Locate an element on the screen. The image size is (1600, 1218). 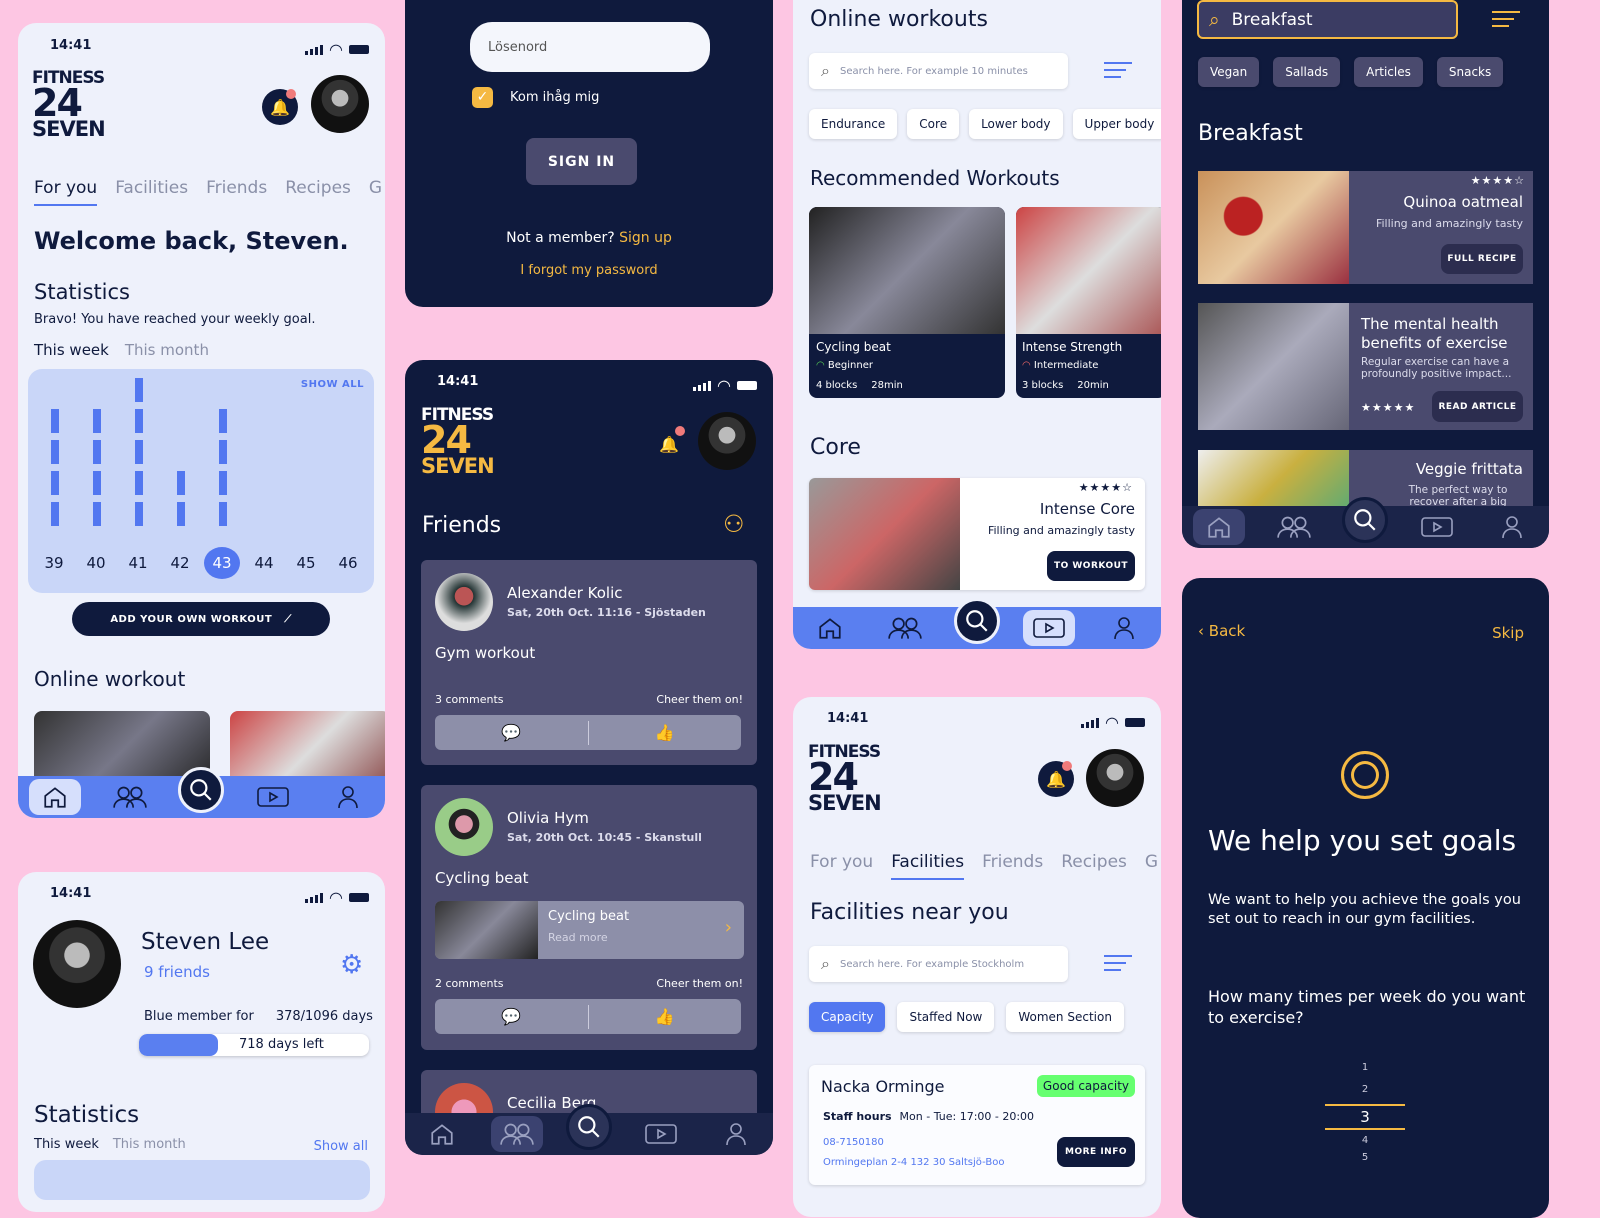
profile-avatar is located at coordinates (77, 964).